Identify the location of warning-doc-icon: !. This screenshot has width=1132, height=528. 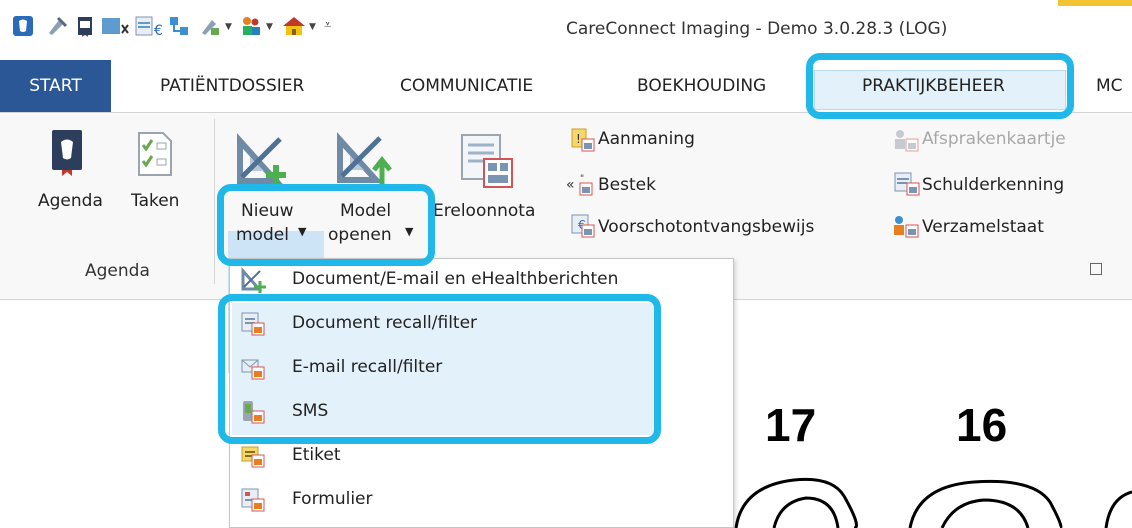
(583, 140).